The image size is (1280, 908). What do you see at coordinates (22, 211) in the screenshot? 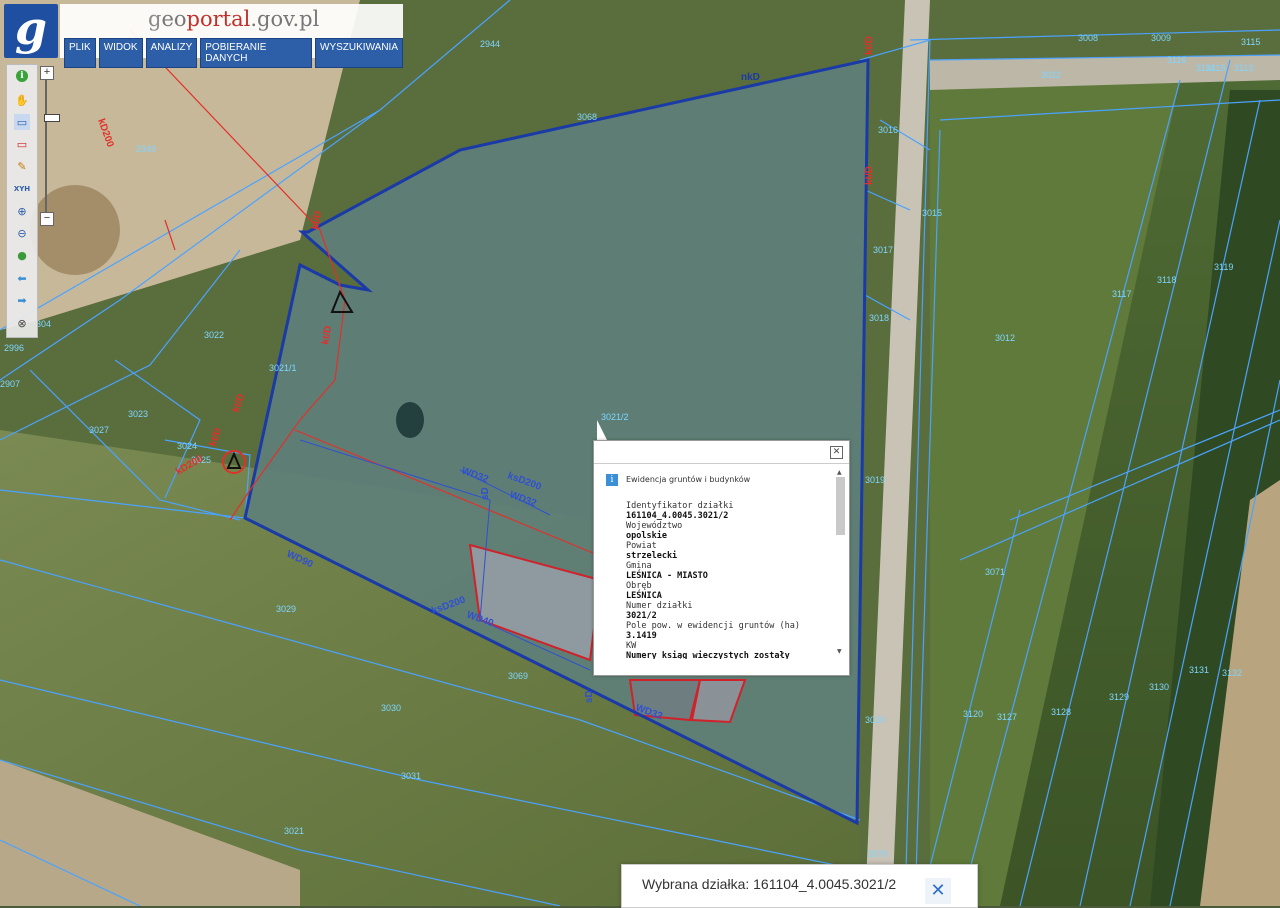
I see `zoom-in-icon: ⊕` at bounding box center [22, 211].